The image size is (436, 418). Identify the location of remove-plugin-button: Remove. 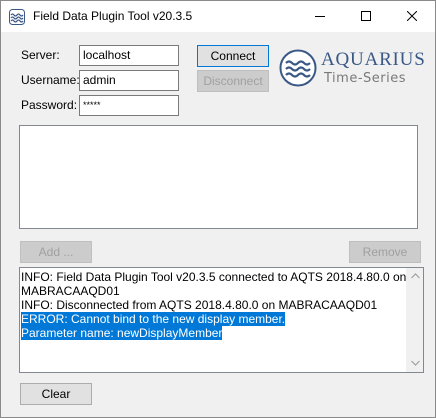
(385, 252).